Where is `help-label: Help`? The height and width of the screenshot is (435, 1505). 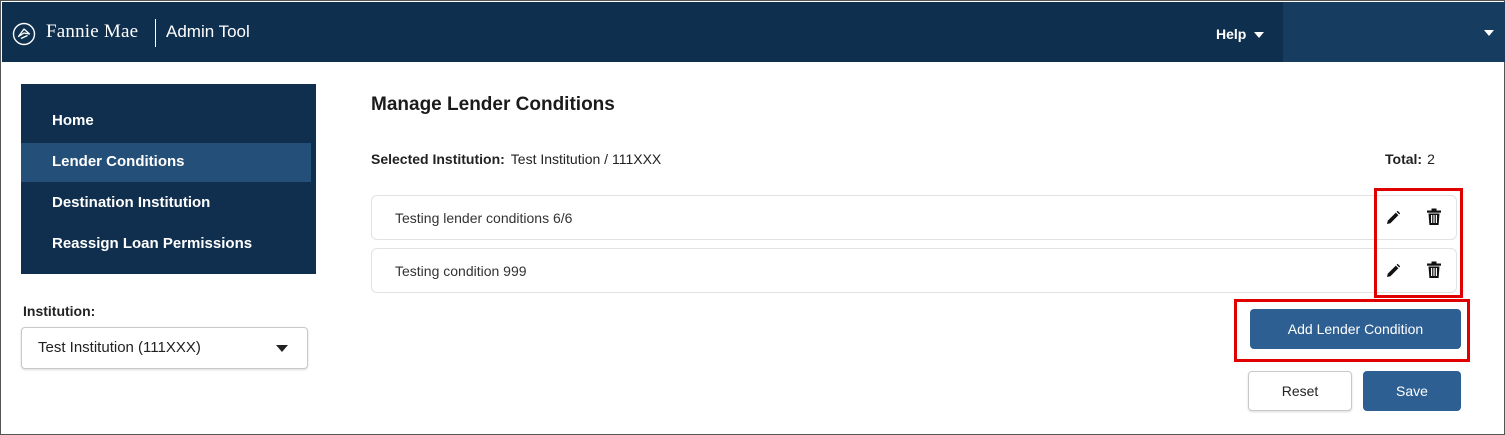
help-label: Help is located at coordinates (1231, 34).